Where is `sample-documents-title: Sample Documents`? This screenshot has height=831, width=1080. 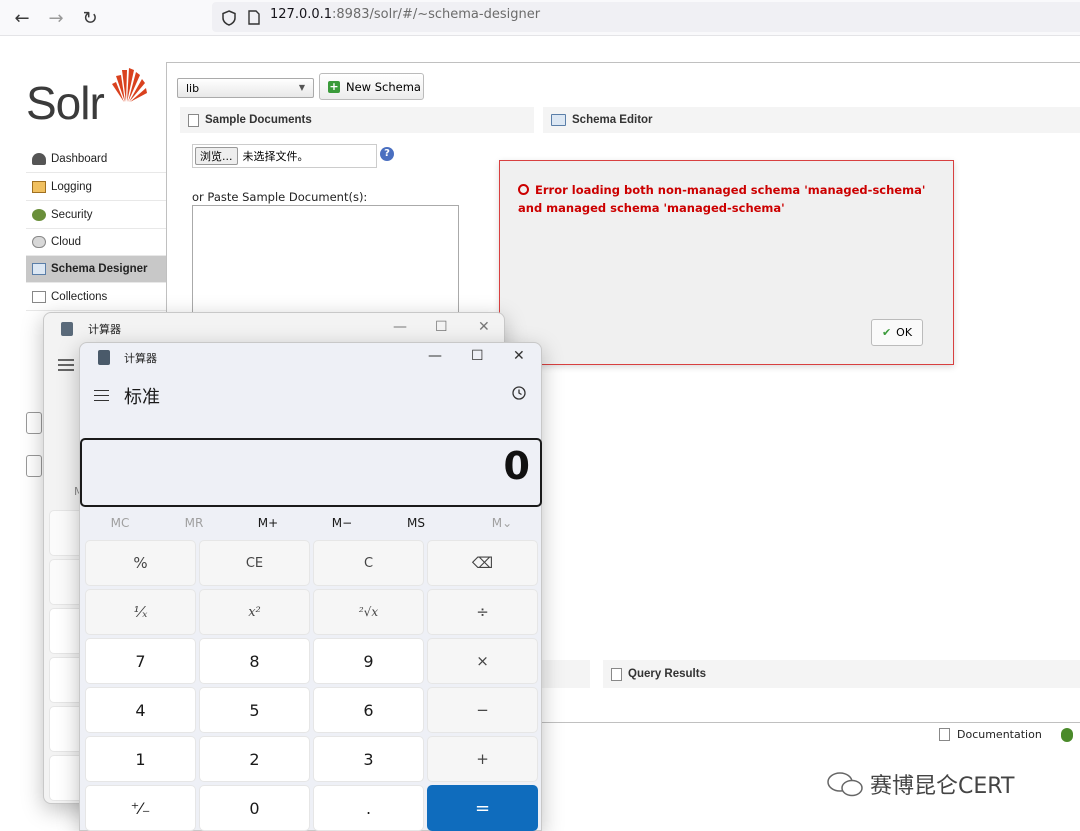
sample-documents-title: Sample Documents is located at coordinates (258, 120).